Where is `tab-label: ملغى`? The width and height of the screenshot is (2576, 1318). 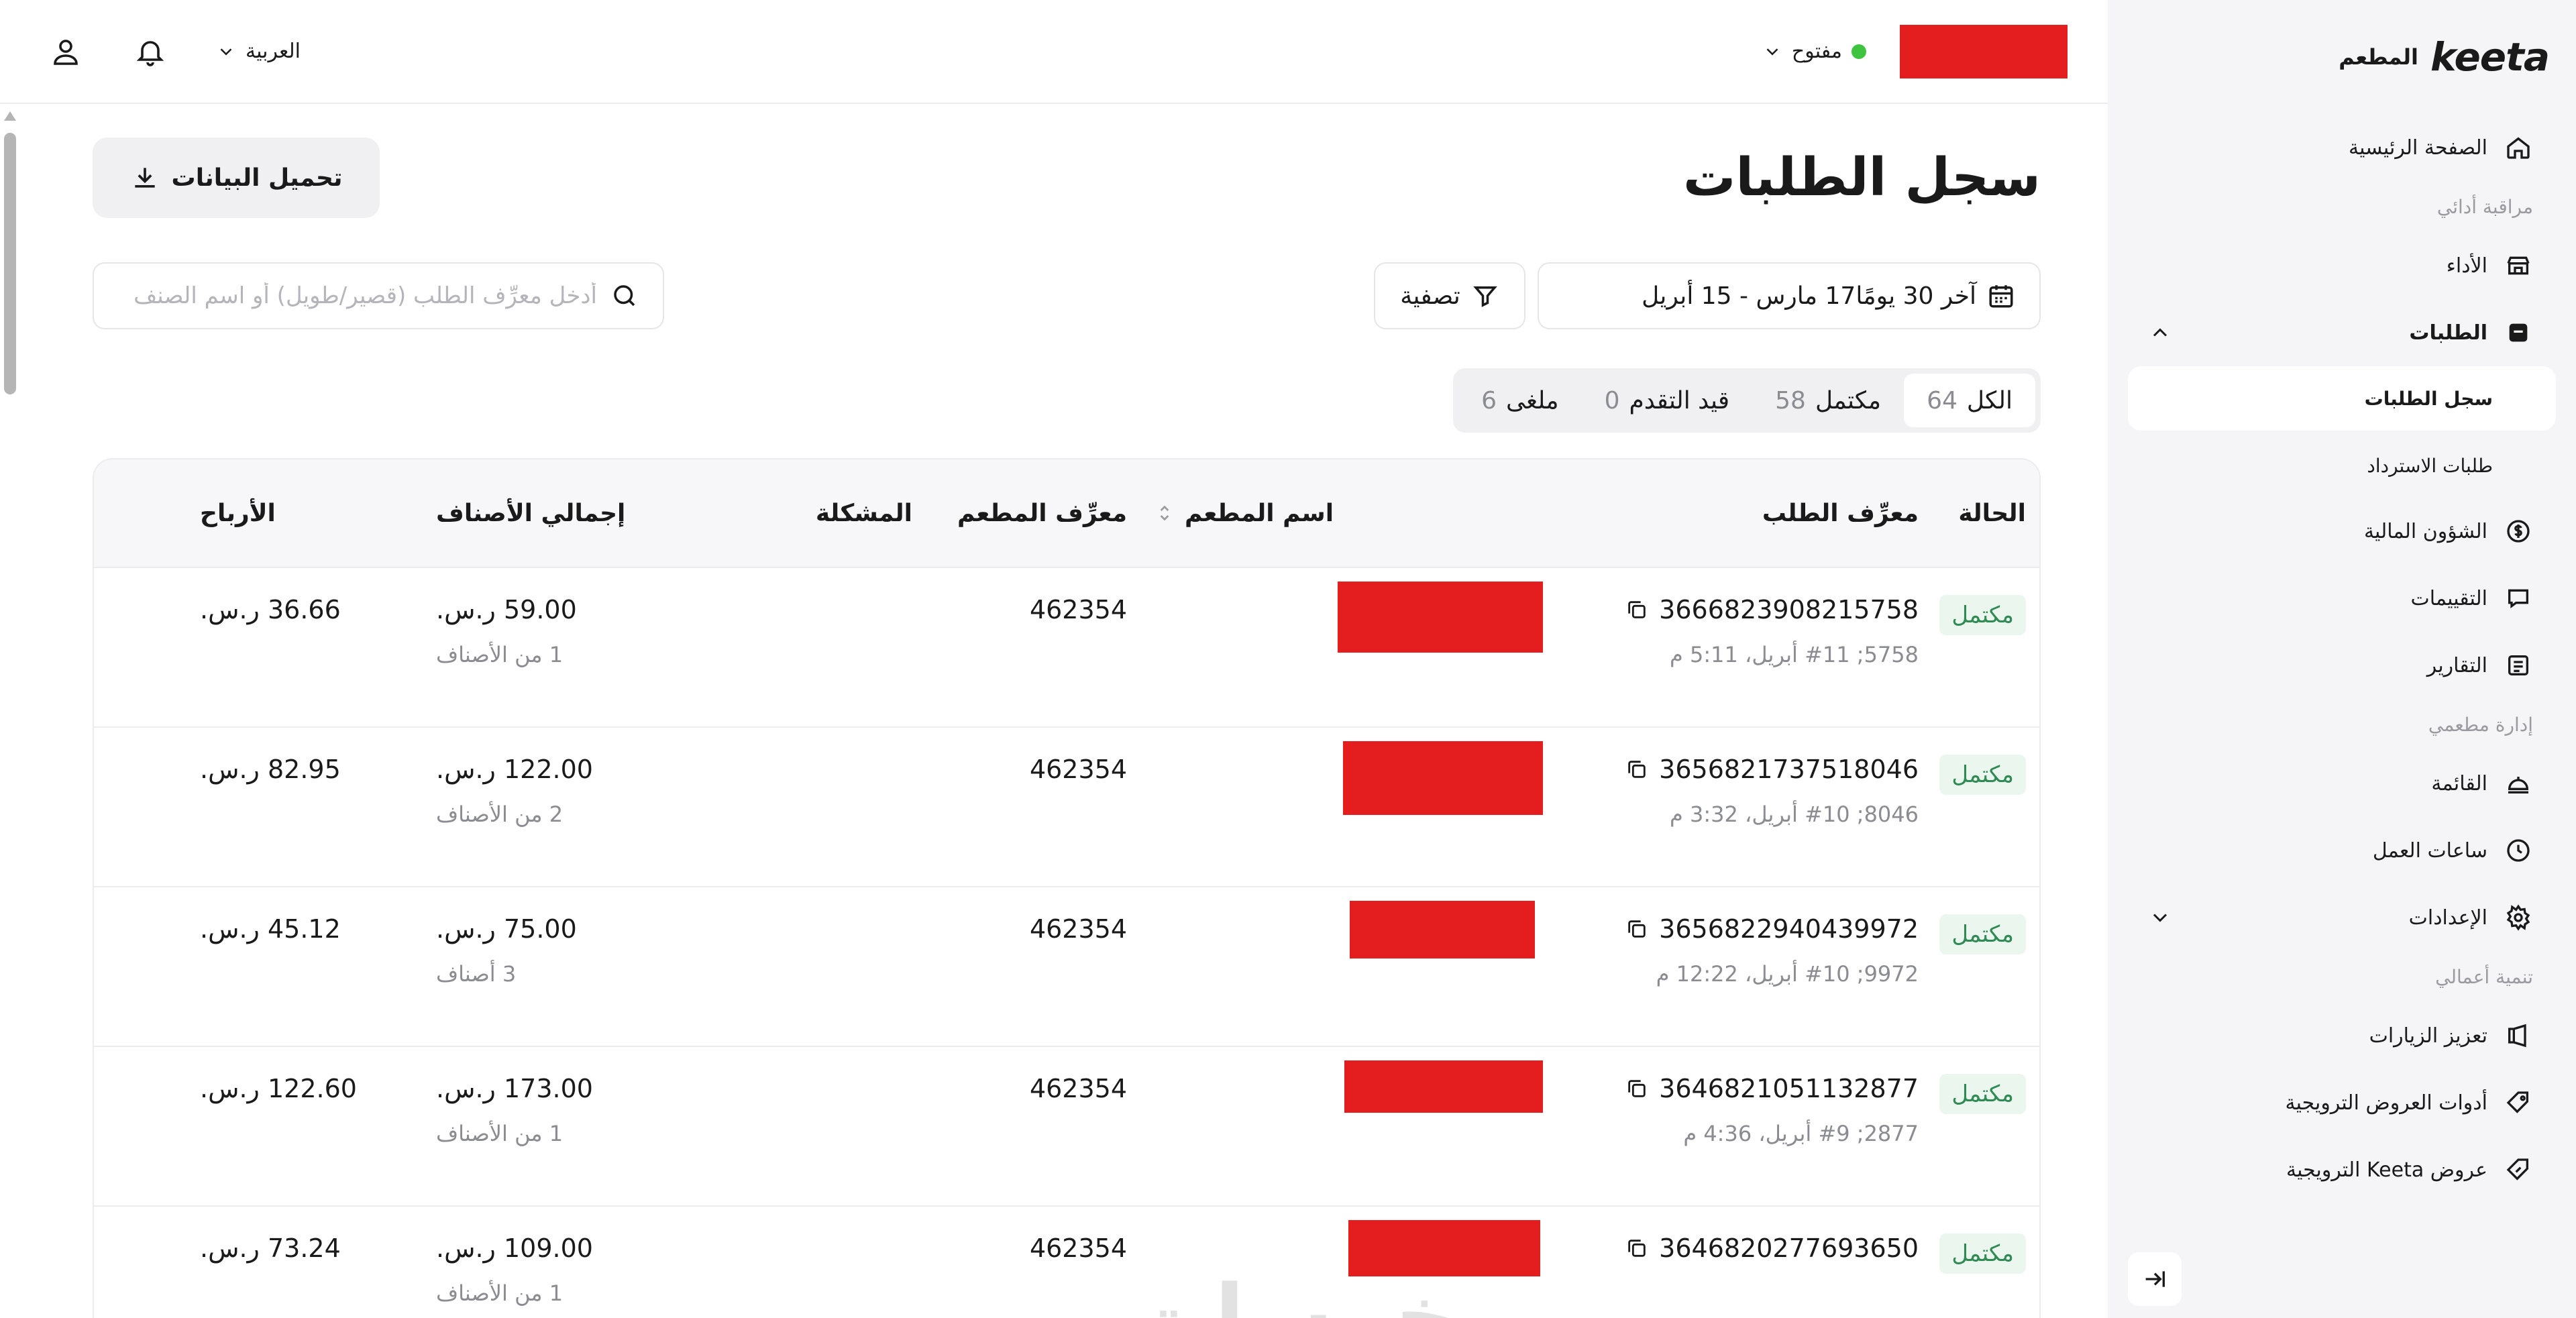 tab-label: ملغى is located at coordinates (1532, 400).